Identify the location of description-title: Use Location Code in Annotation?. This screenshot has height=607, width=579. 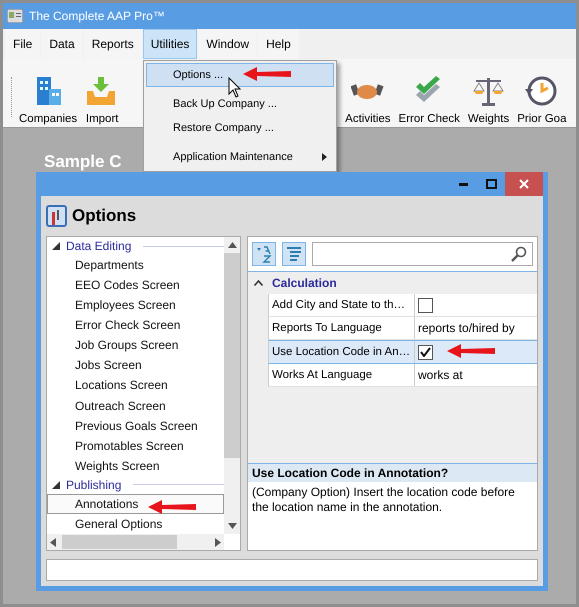
(392, 473).